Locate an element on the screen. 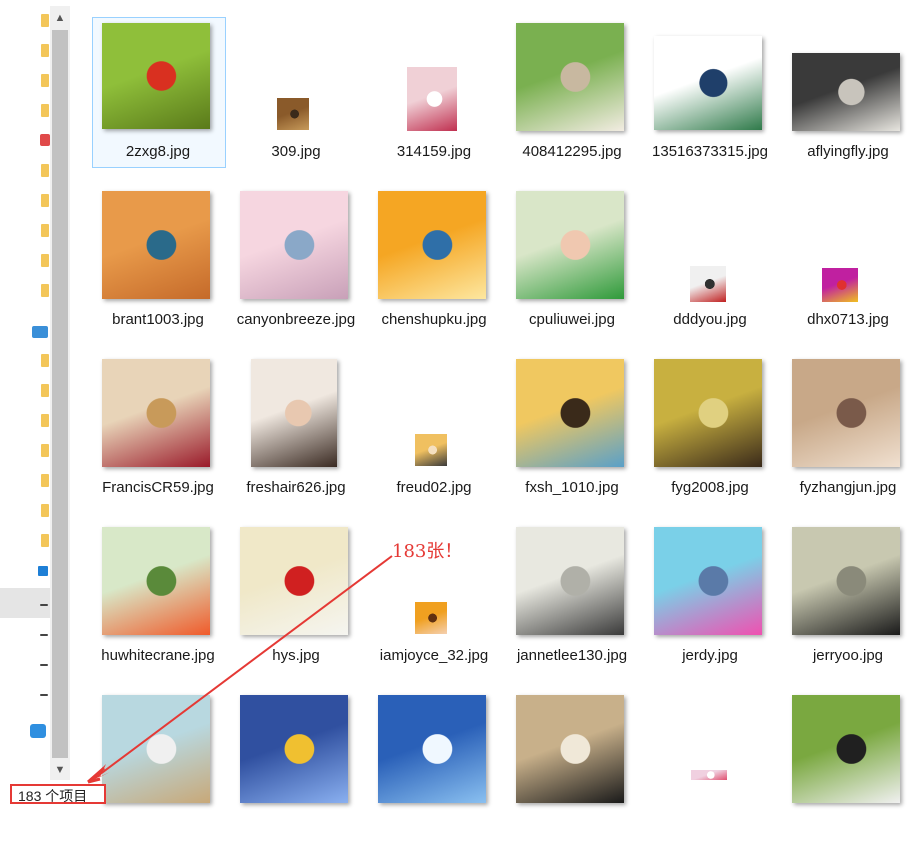  file-item: jerdy.jpg is located at coordinates (710, 604).